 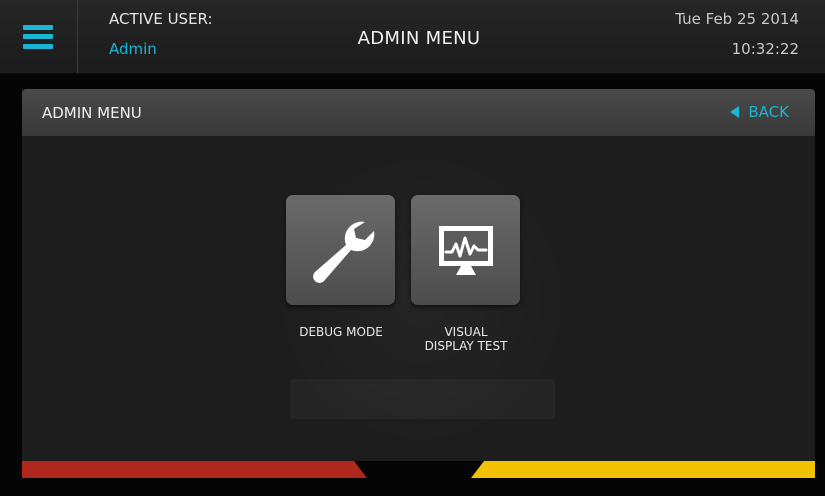 I want to click on current-time: 10:32:22, so click(x=765, y=49).